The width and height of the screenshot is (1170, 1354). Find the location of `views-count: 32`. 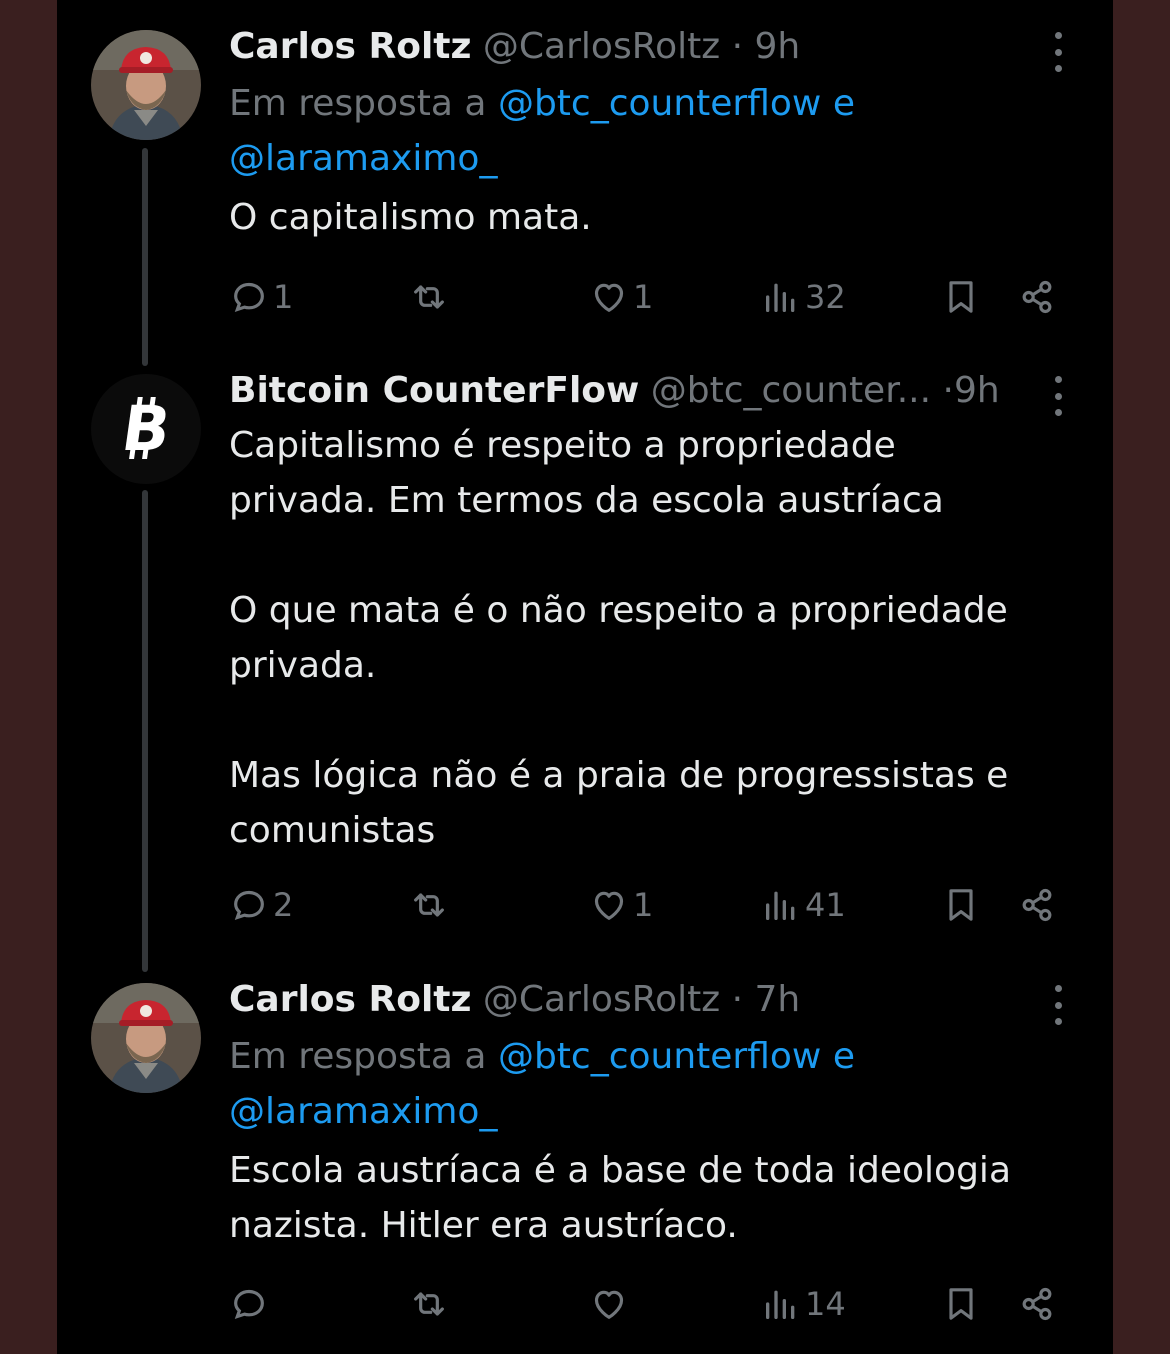

views-count: 32 is located at coordinates (825, 297).